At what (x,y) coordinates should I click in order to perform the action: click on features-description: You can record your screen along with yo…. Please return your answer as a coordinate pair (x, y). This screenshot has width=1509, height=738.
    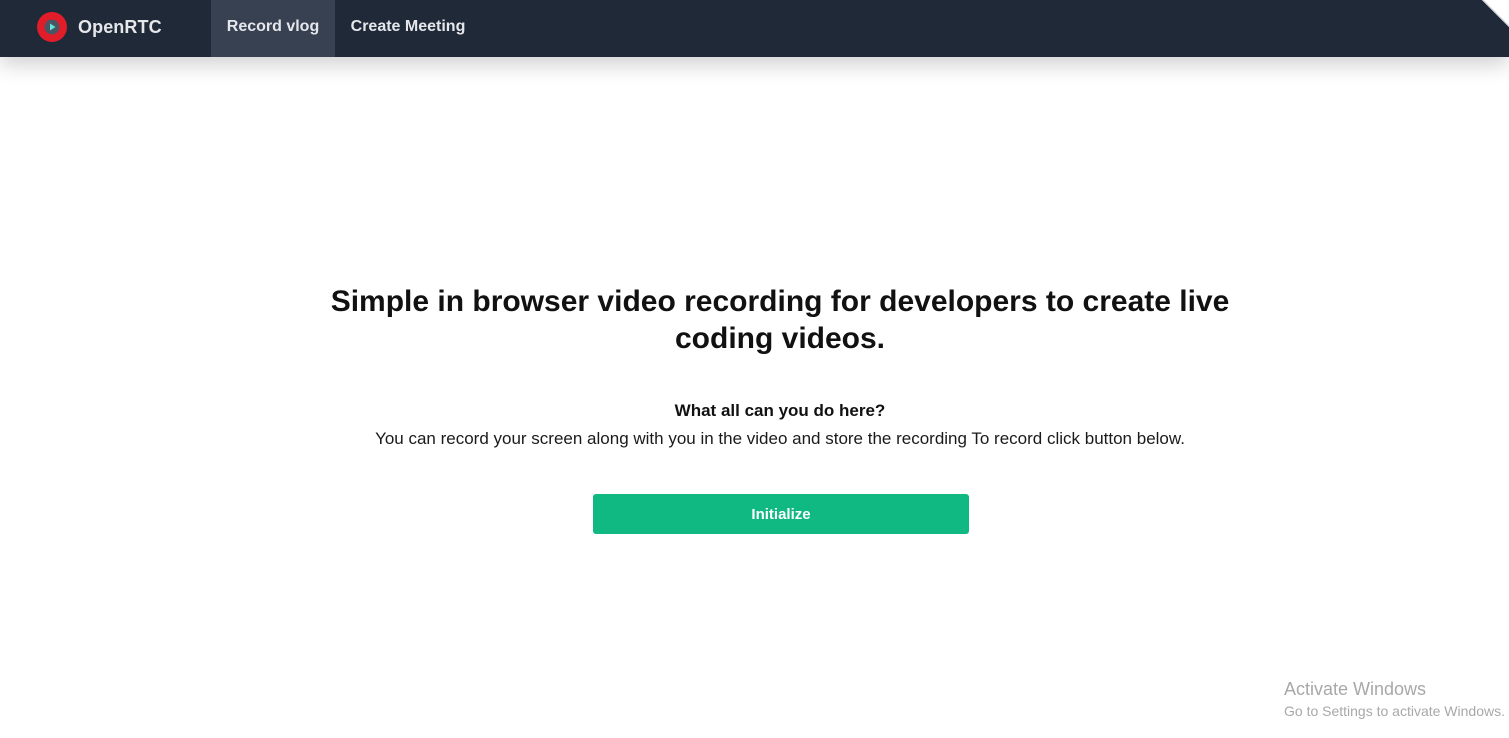
    Looking at the image, I should click on (780, 438).